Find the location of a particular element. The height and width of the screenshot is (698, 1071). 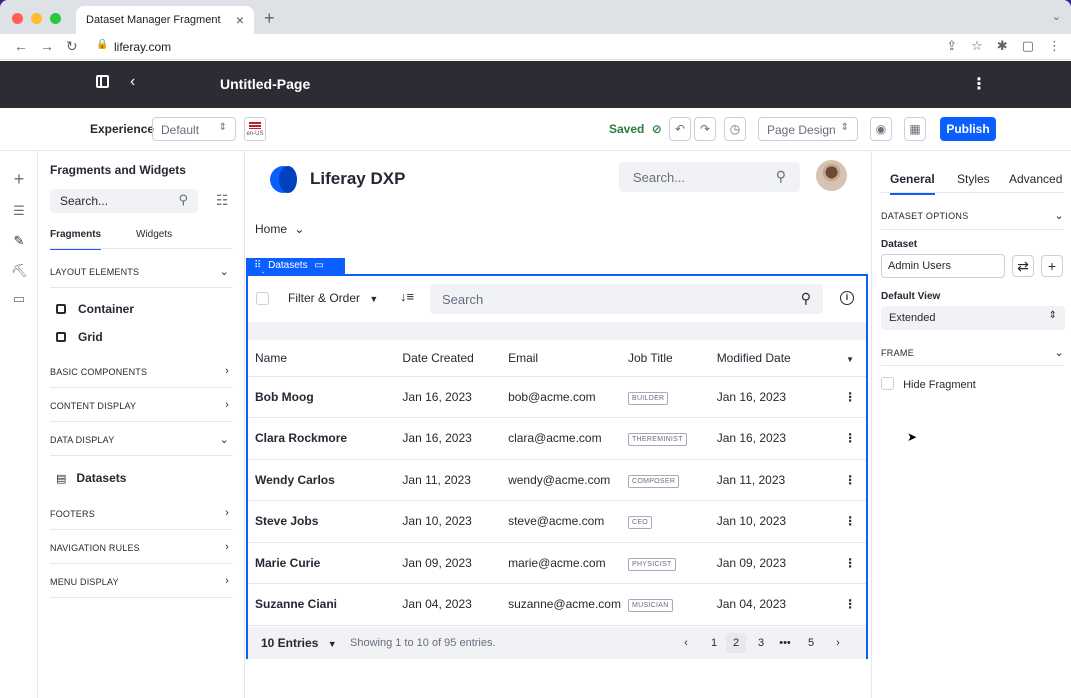

fragment-topper: ⠿ Datasets ▭ ⋮ is located at coordinates (295, 270).